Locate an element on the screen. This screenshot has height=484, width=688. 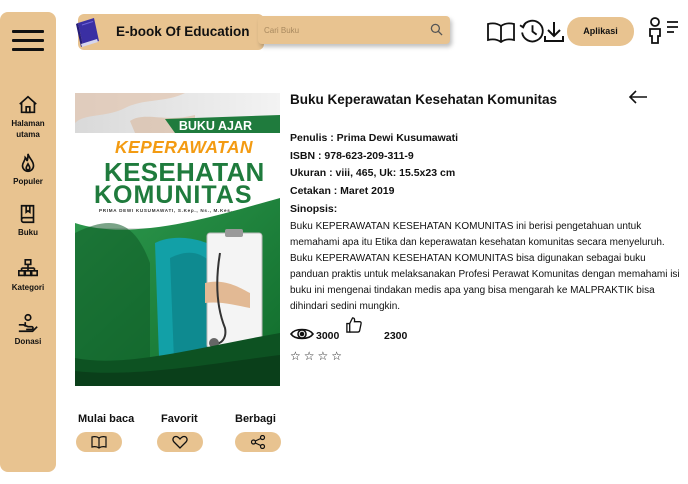
share-label: Berbagi is located at coordinates (255, 419).